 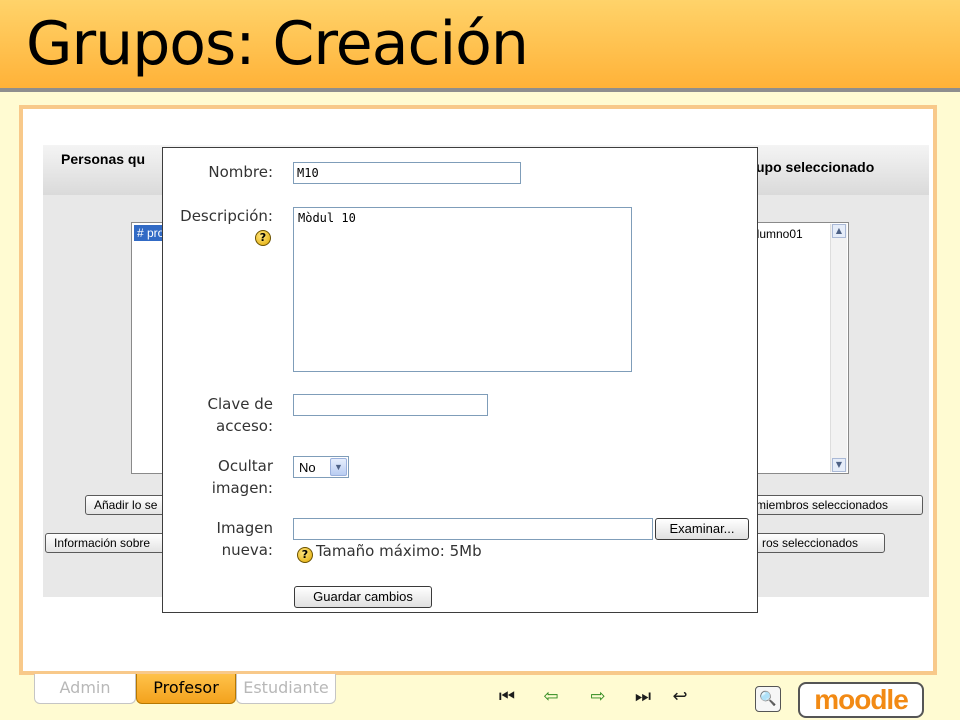 I want to click on previous-slide-icon: ⇦, so click(x=551, y=697).